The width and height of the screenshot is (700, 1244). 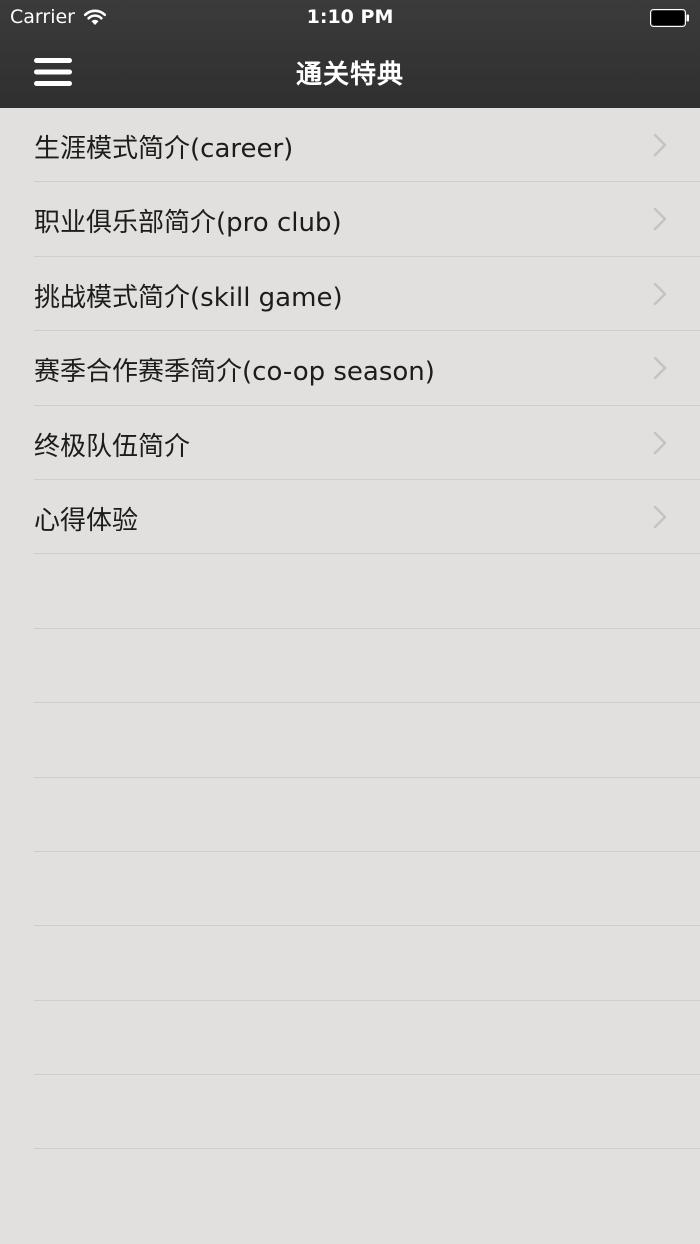 What do you see at coordinates (350, 220) in the screenshot?
I see `list-item-pro-club: 职业俱乐部简介(pro club)` at bounding box center [350, 220].